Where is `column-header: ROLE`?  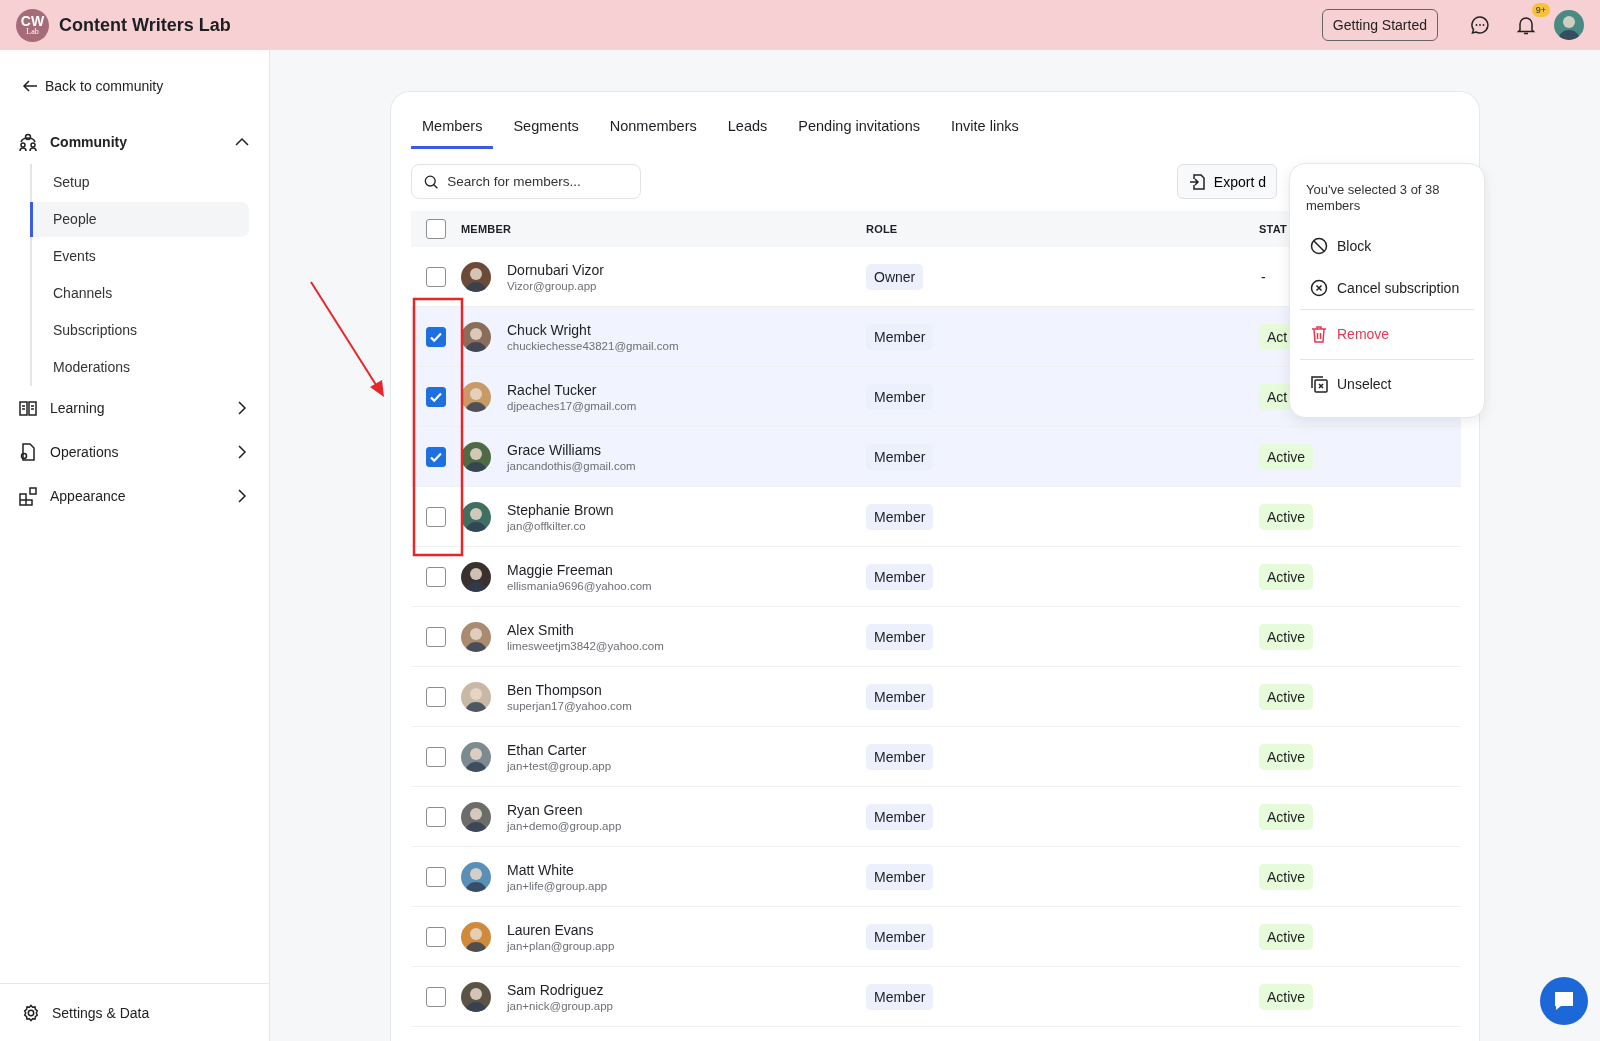
column-header: ROLE is located at coordinates (882, 229).